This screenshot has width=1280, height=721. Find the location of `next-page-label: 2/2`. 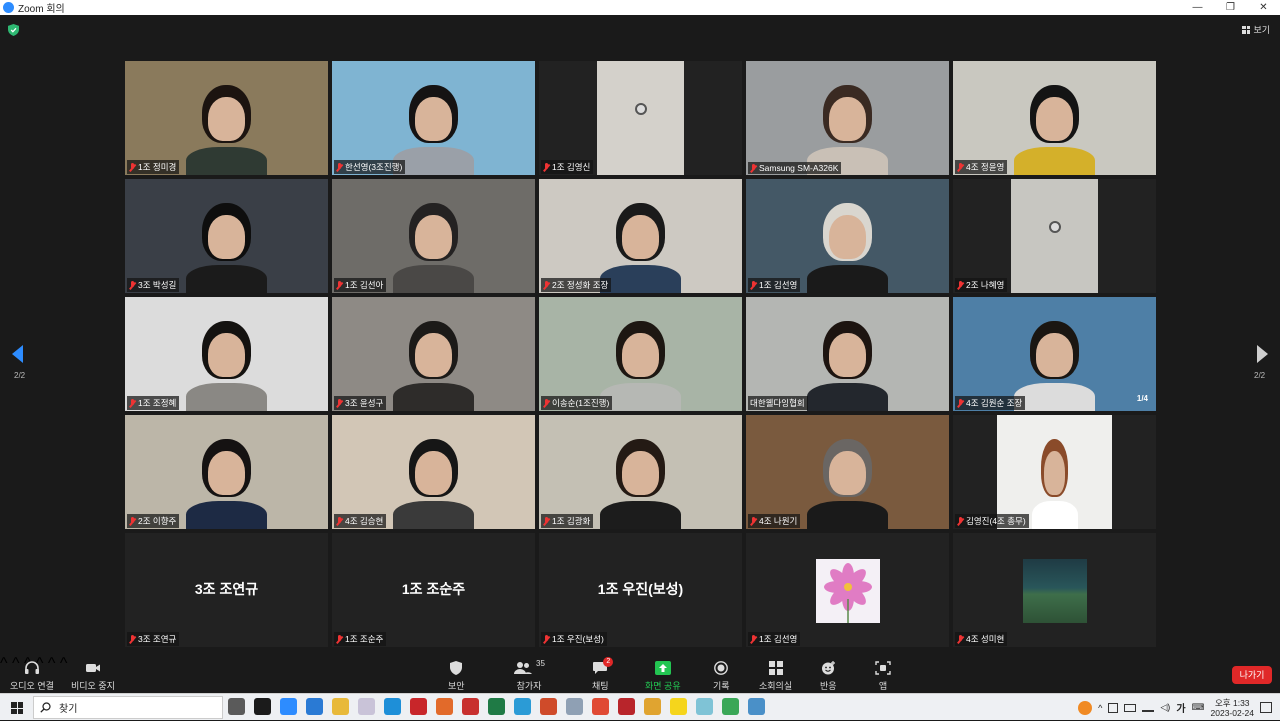

next-page-label: 2/2 is located at coordinates (1260, 375).